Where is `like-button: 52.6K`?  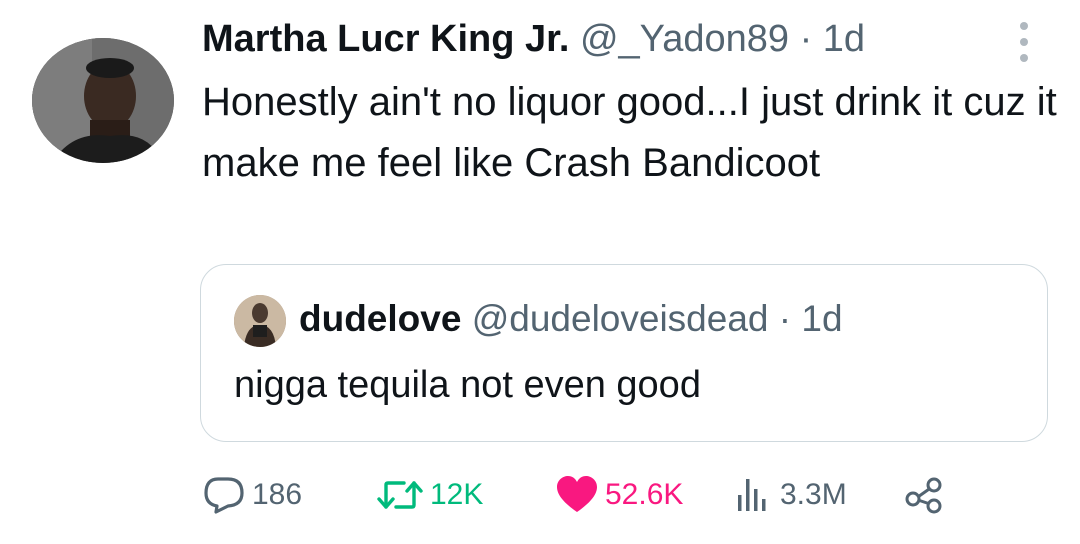 like-button: 52.6K is located at coordinates (619, 495).